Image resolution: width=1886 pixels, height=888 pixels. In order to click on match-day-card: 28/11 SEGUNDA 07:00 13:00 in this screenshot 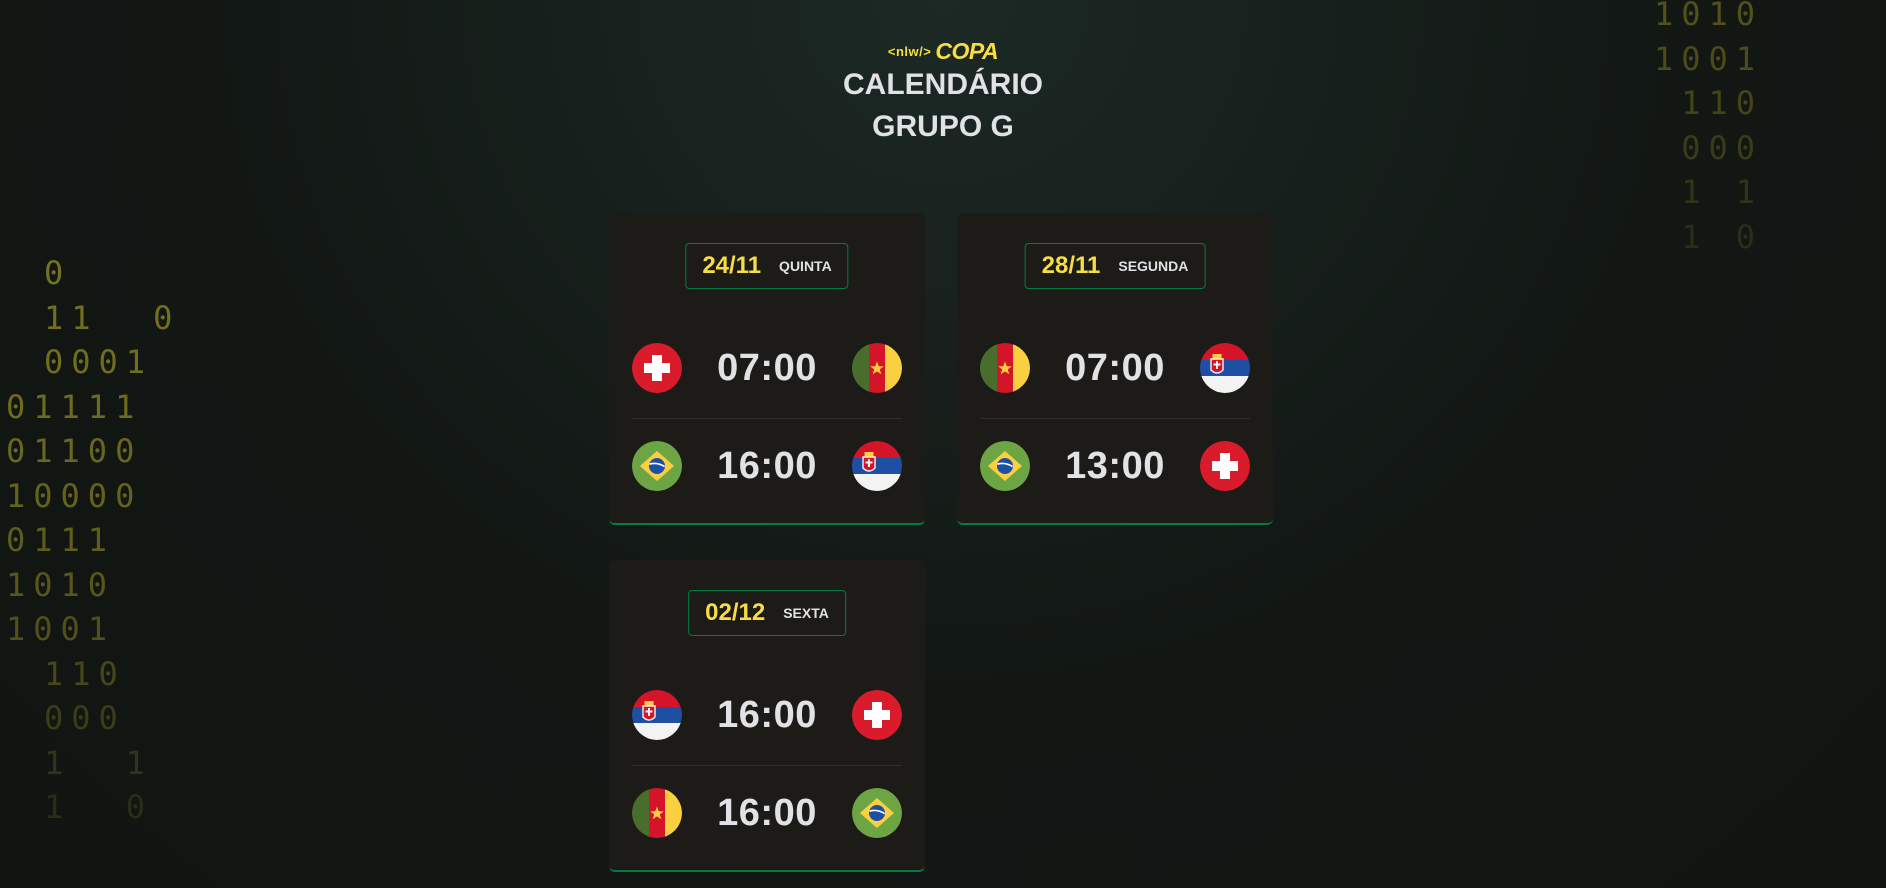, I will do `click(1115, 369)`.